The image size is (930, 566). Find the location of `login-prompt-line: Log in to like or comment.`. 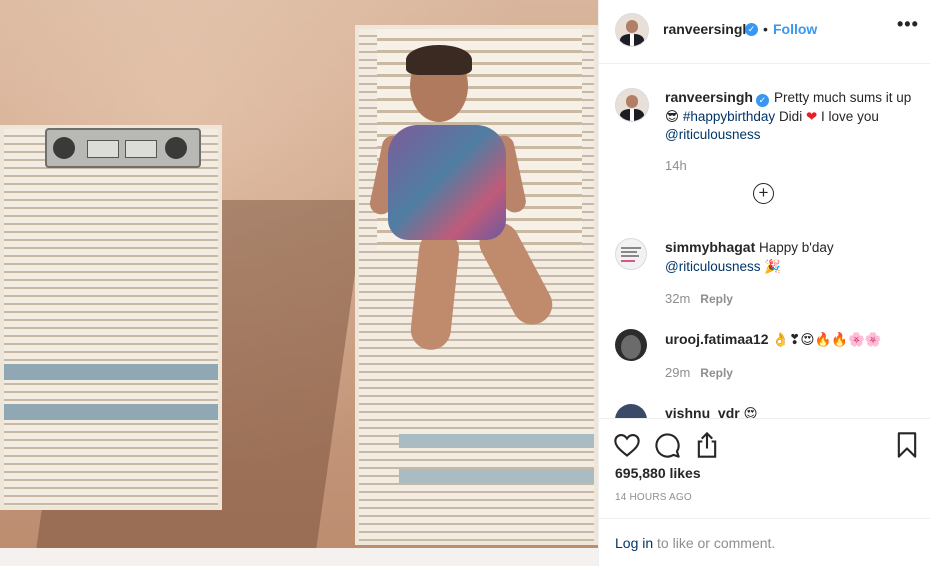

login-prompt-line: Log in to like or comment. is located at coordinates (695, 543).